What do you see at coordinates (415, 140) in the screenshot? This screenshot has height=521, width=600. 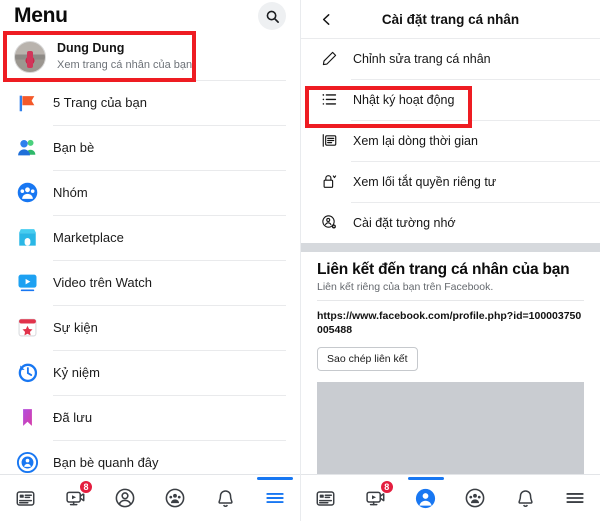 I see `settings-item-label: Xem lại dòng thời gian` at bounding box center [415, 140].